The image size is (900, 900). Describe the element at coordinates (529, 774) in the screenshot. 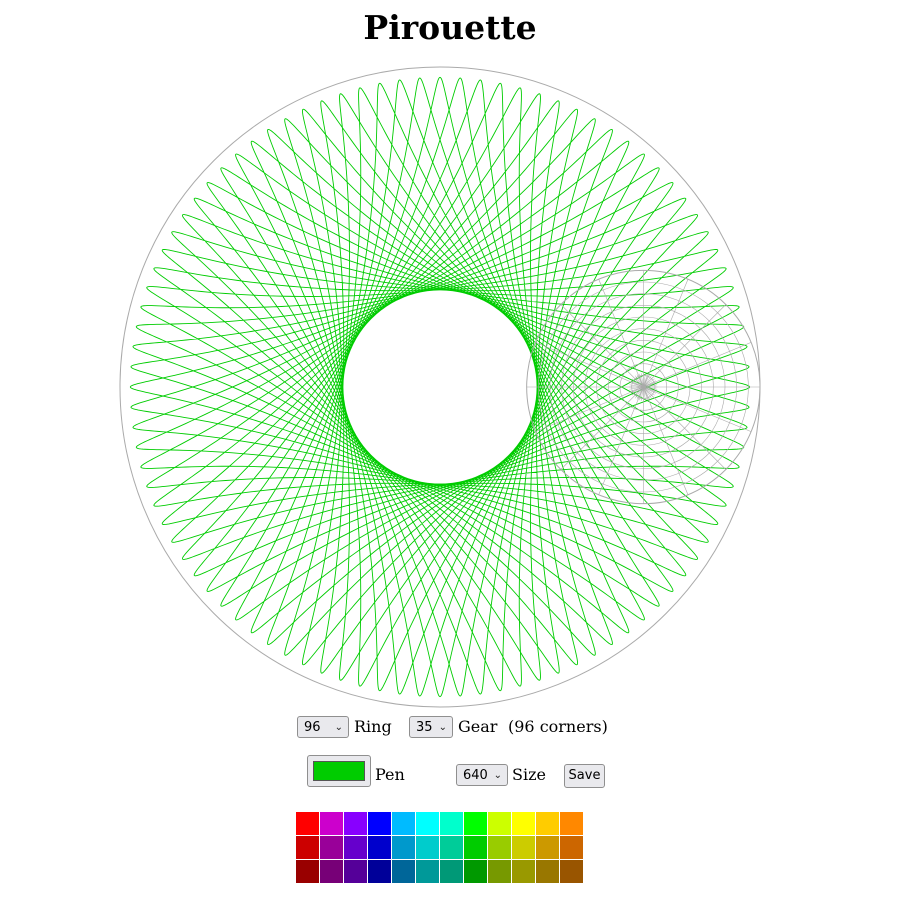

I see `size-label: Size` at that location.